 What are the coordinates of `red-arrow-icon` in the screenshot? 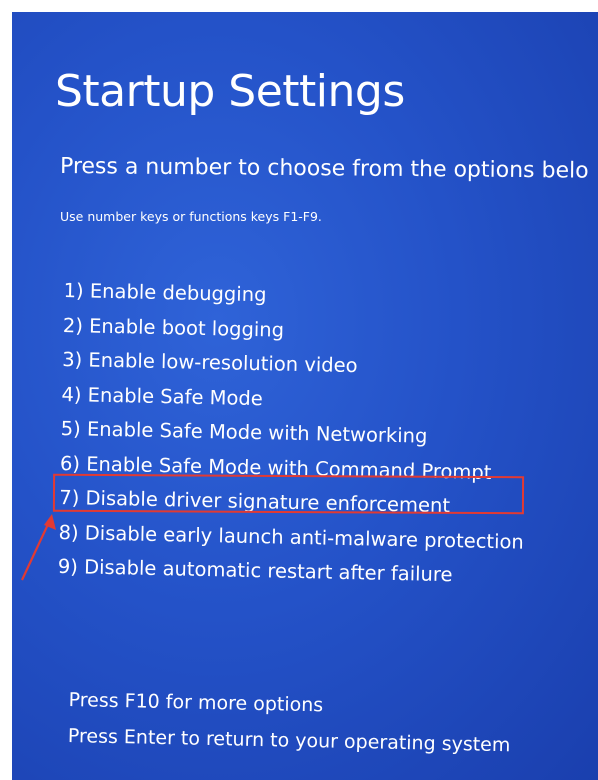 It's located at (38, 547).